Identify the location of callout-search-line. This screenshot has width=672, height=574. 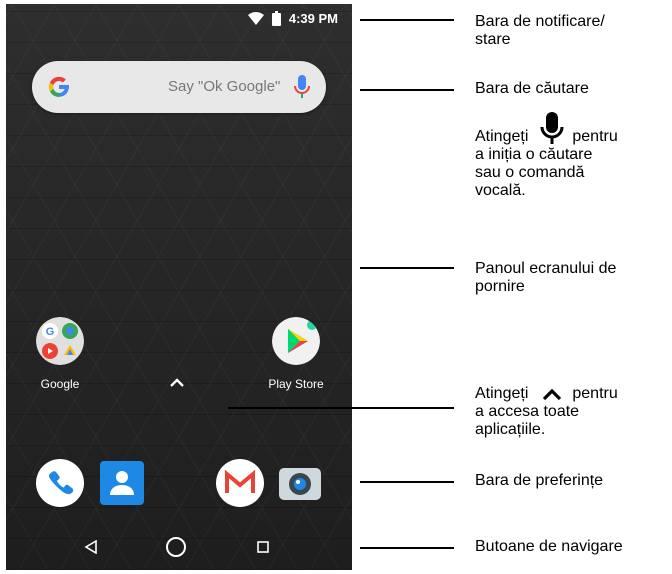
(407, 90).